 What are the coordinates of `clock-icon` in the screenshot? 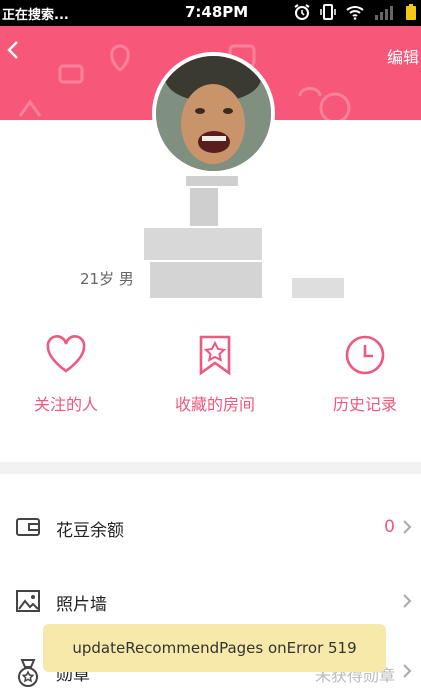 It's located at (365, 355).